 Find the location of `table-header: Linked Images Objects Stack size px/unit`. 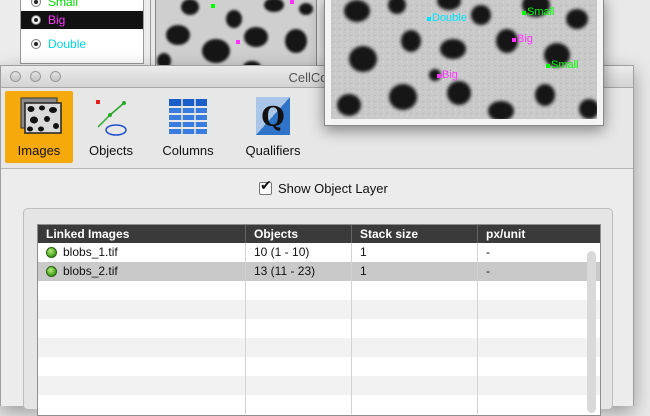

table-header: Linked Images Objects Stack size px/unit is located at coordinates (319, 234).